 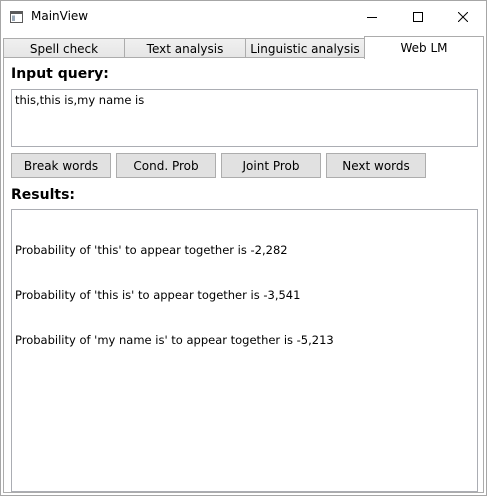 I want to click on tab-text-analysis: Text analysis, so click(x=185, y=48).